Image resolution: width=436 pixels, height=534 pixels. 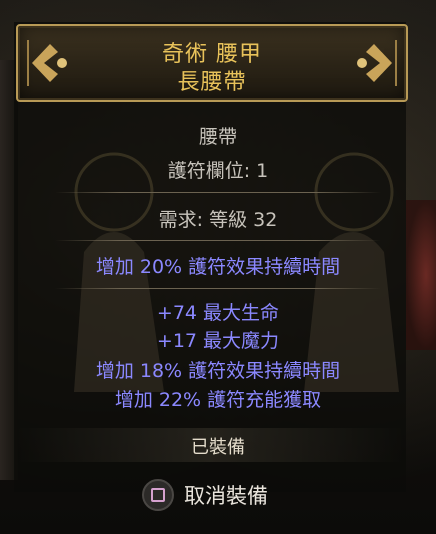 What do you see at coordinates (218, 400) in the screenshot?
I see `explicit-modifier: 增加 22% 護符充能獲取` at bounding box center [218, 400].